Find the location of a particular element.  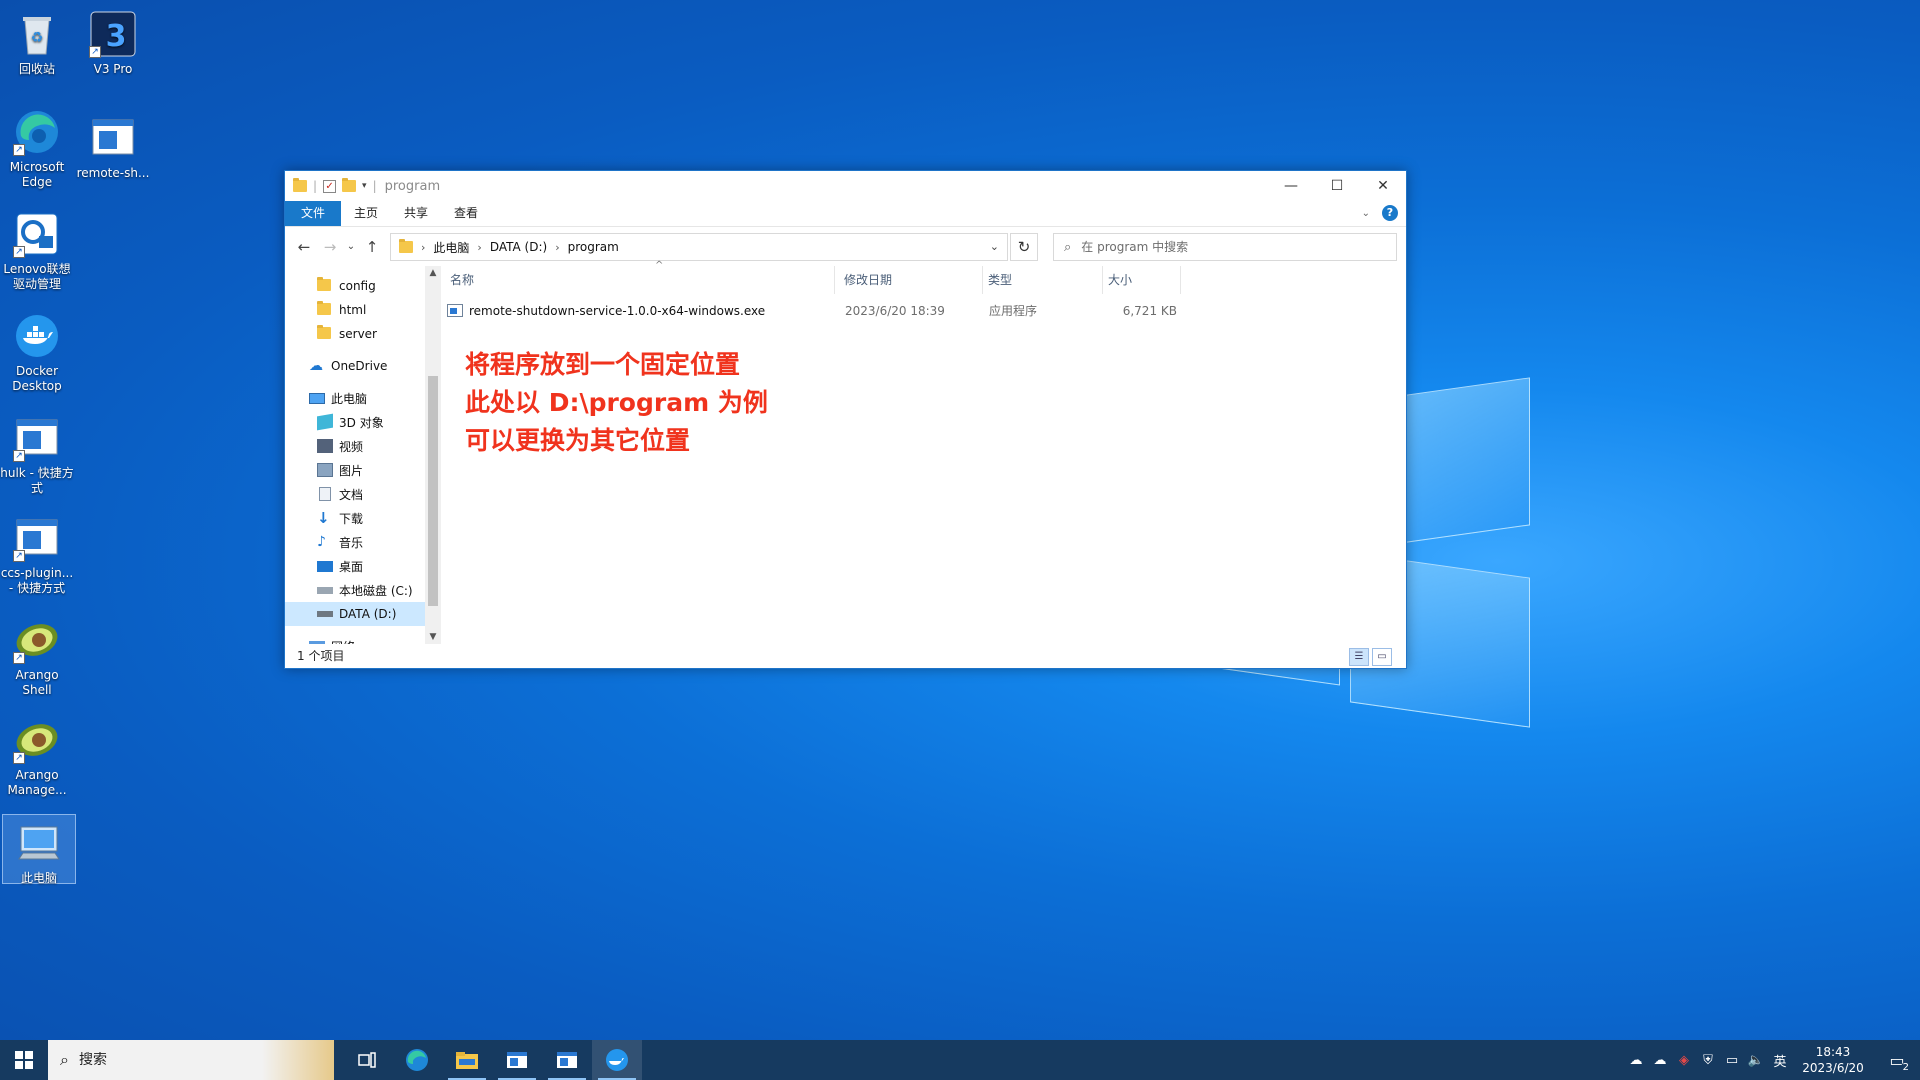

up-arrow-icon: ↑ is located at coordinates (372, 247).